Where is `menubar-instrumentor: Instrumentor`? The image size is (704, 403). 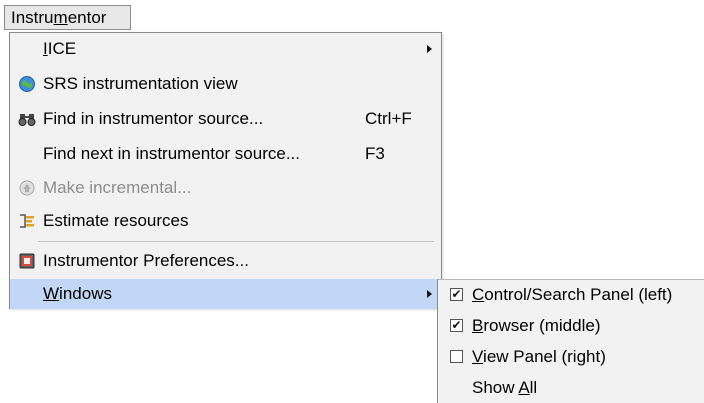
menubar-instrumentor: Instrumentor is located at coordinates (67, 17).